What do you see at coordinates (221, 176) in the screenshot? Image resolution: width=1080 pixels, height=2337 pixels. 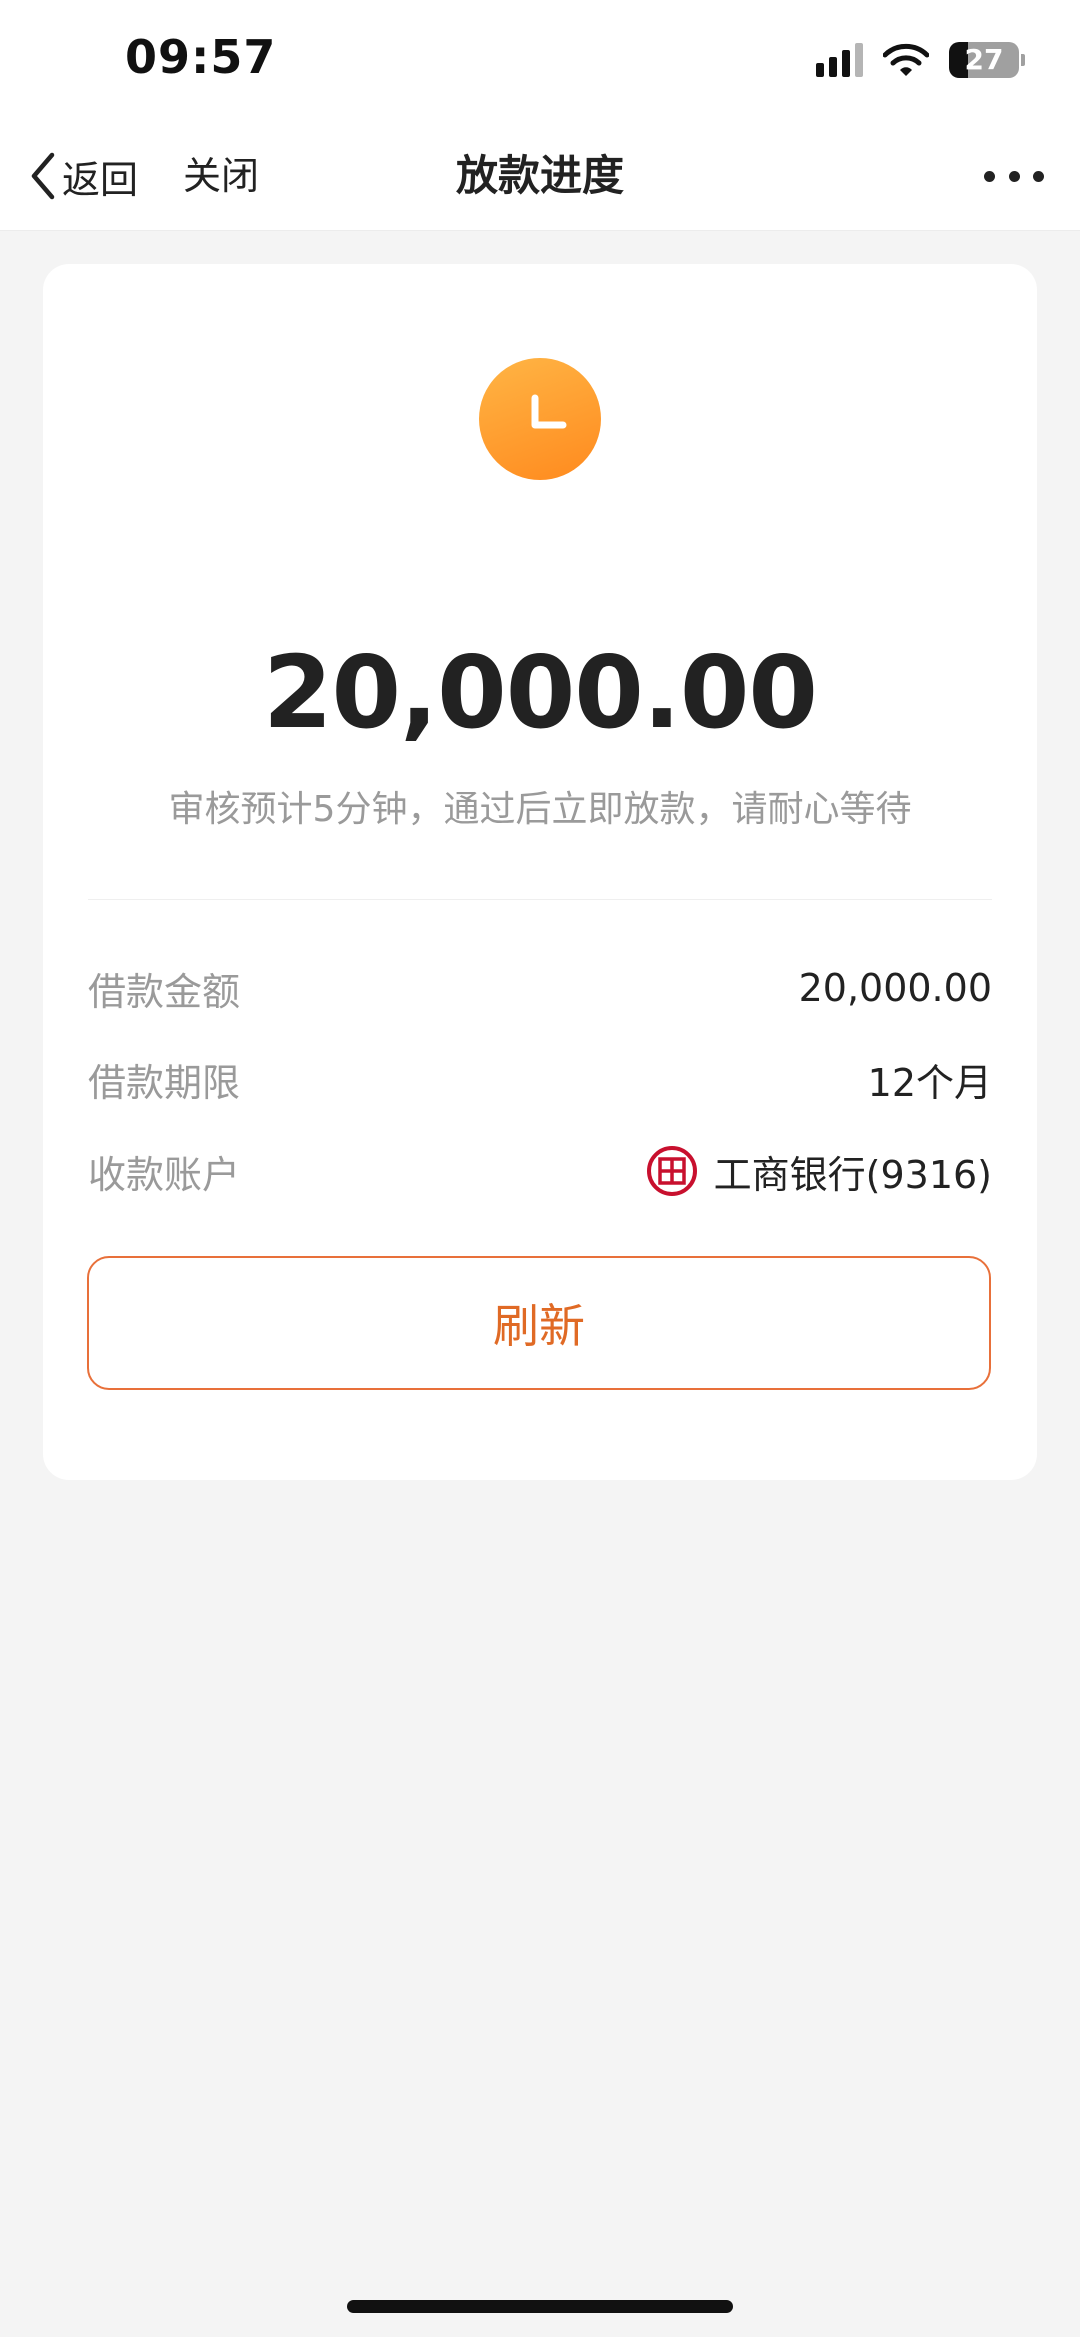 I see `close-button: 关闭` at bounding box center [221, 176].